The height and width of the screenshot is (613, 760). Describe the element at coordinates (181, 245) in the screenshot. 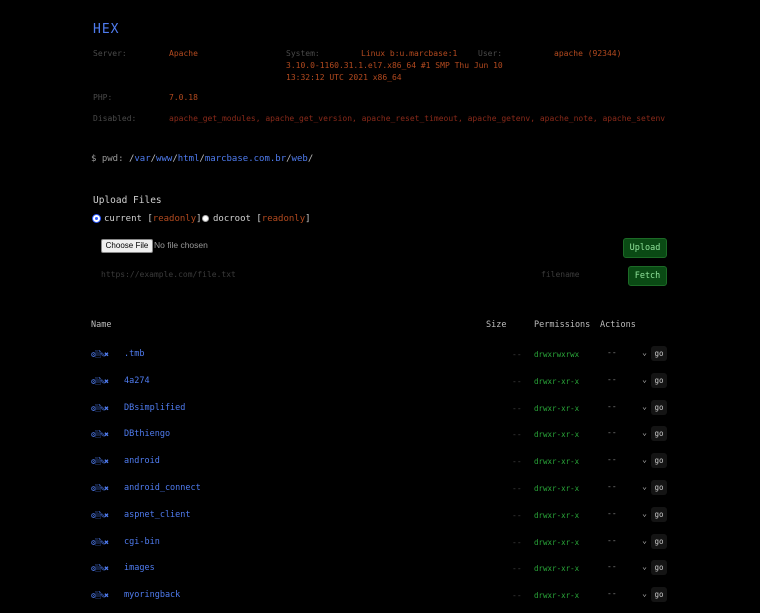

I see `no-file-text: No file chosen` at that location.